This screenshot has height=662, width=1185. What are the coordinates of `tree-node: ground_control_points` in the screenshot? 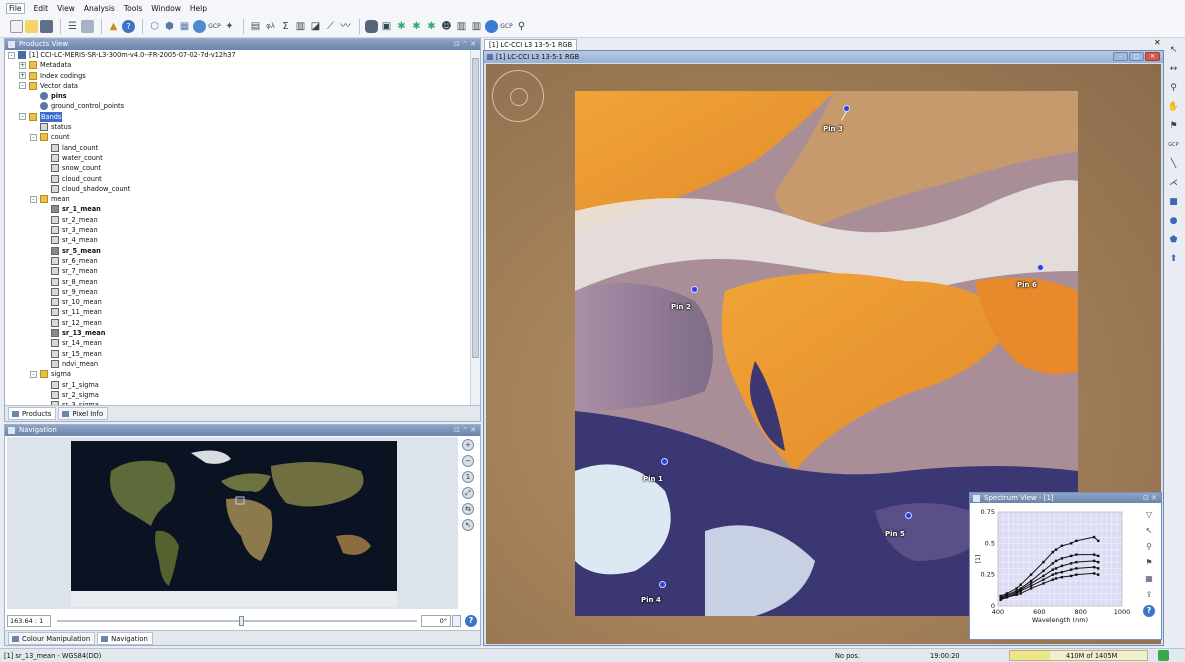 It's located at (238, 106).